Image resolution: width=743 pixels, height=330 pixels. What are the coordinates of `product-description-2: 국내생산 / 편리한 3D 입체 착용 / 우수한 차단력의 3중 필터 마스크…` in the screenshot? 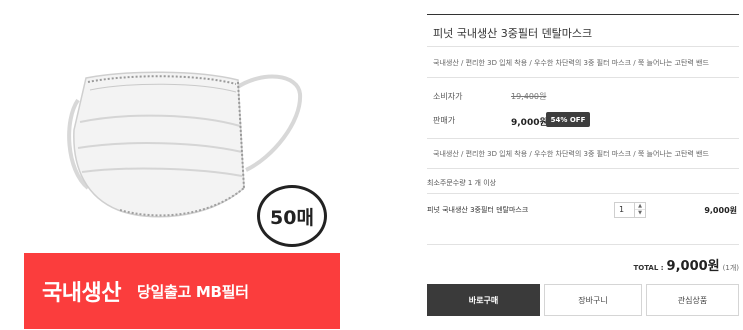 It's located at (571, 154).